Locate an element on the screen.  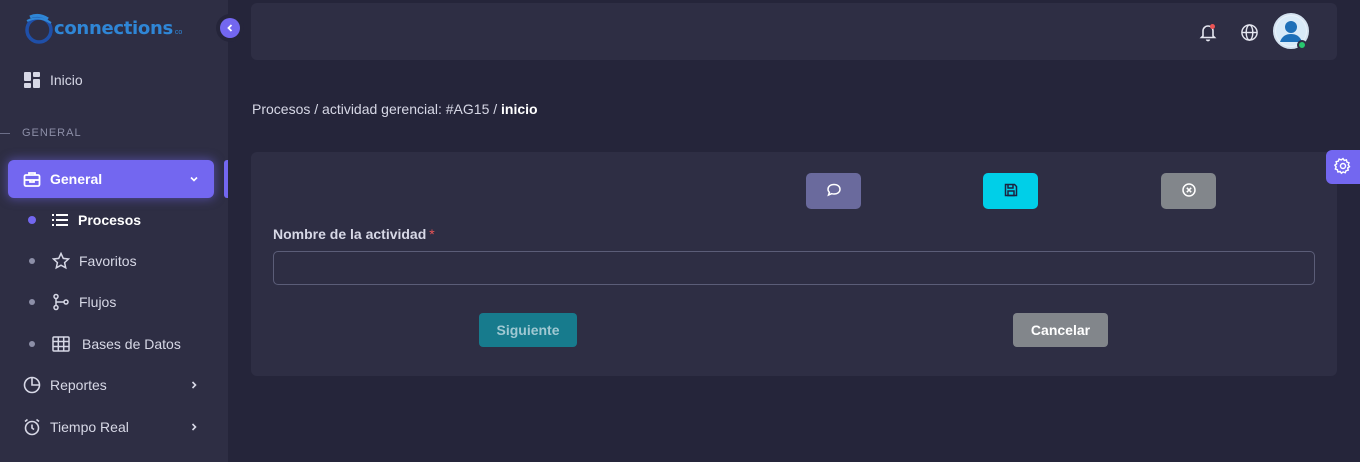
star-icon is located at coordinates (61, 261).